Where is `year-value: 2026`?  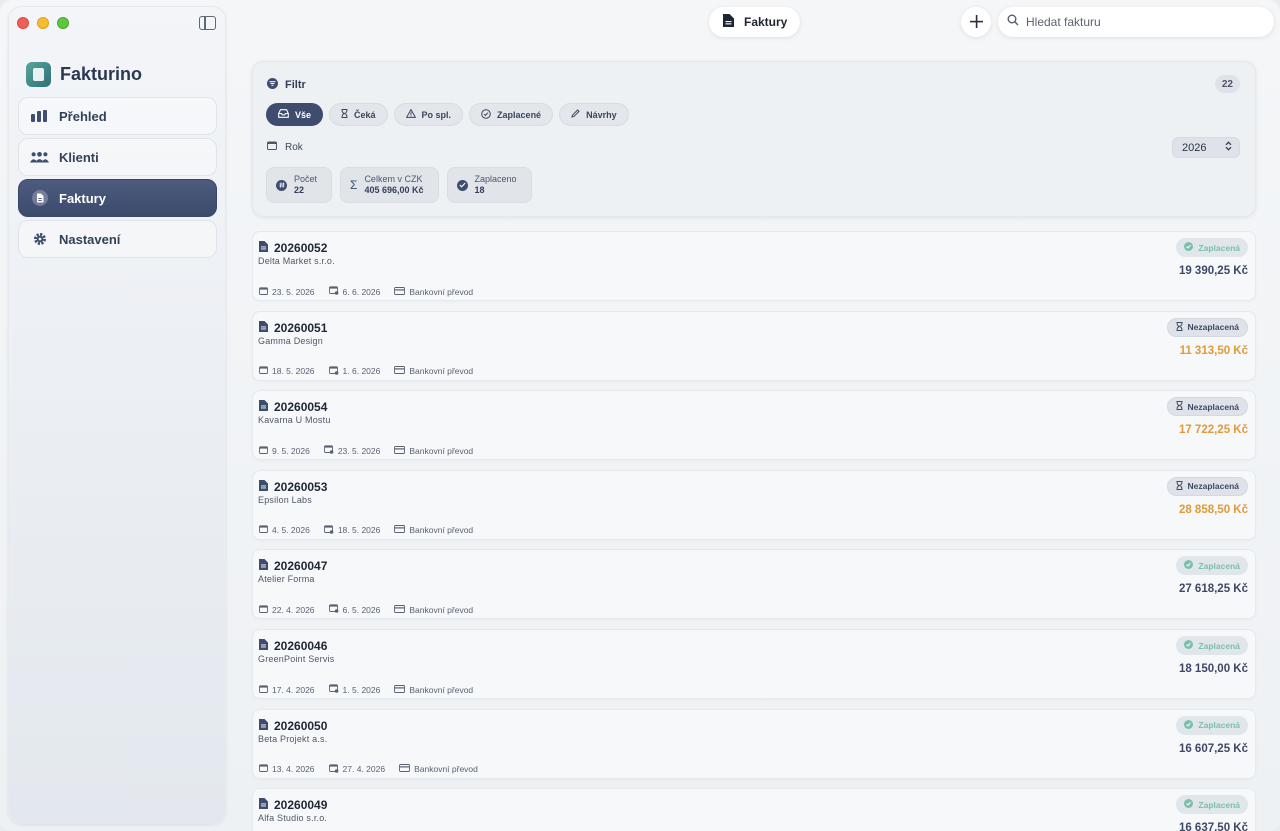 year-value: 2026 is located at coordinates (1194, 147).